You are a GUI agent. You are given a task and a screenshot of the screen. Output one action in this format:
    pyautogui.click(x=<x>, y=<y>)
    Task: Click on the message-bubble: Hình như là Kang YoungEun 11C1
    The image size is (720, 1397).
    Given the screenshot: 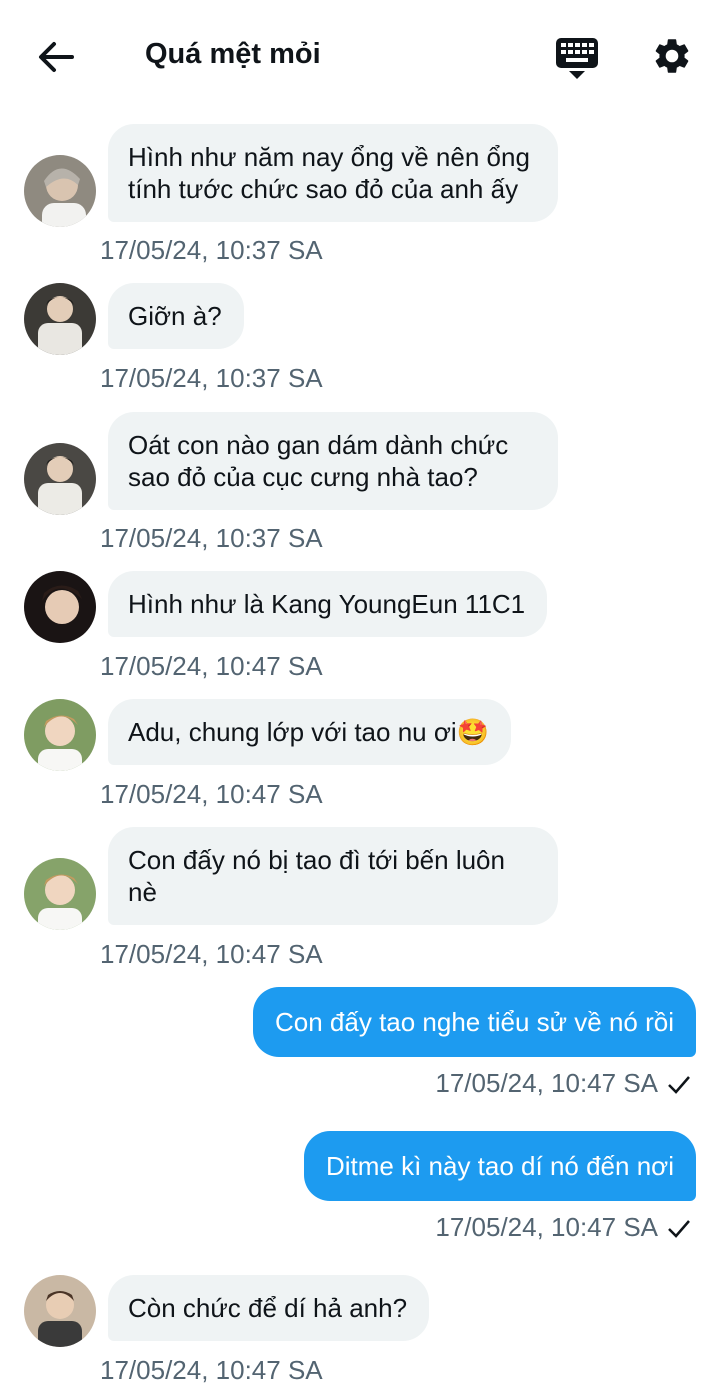 What is the action you would take?
    pyautogui.click(x=328, y=604)
    